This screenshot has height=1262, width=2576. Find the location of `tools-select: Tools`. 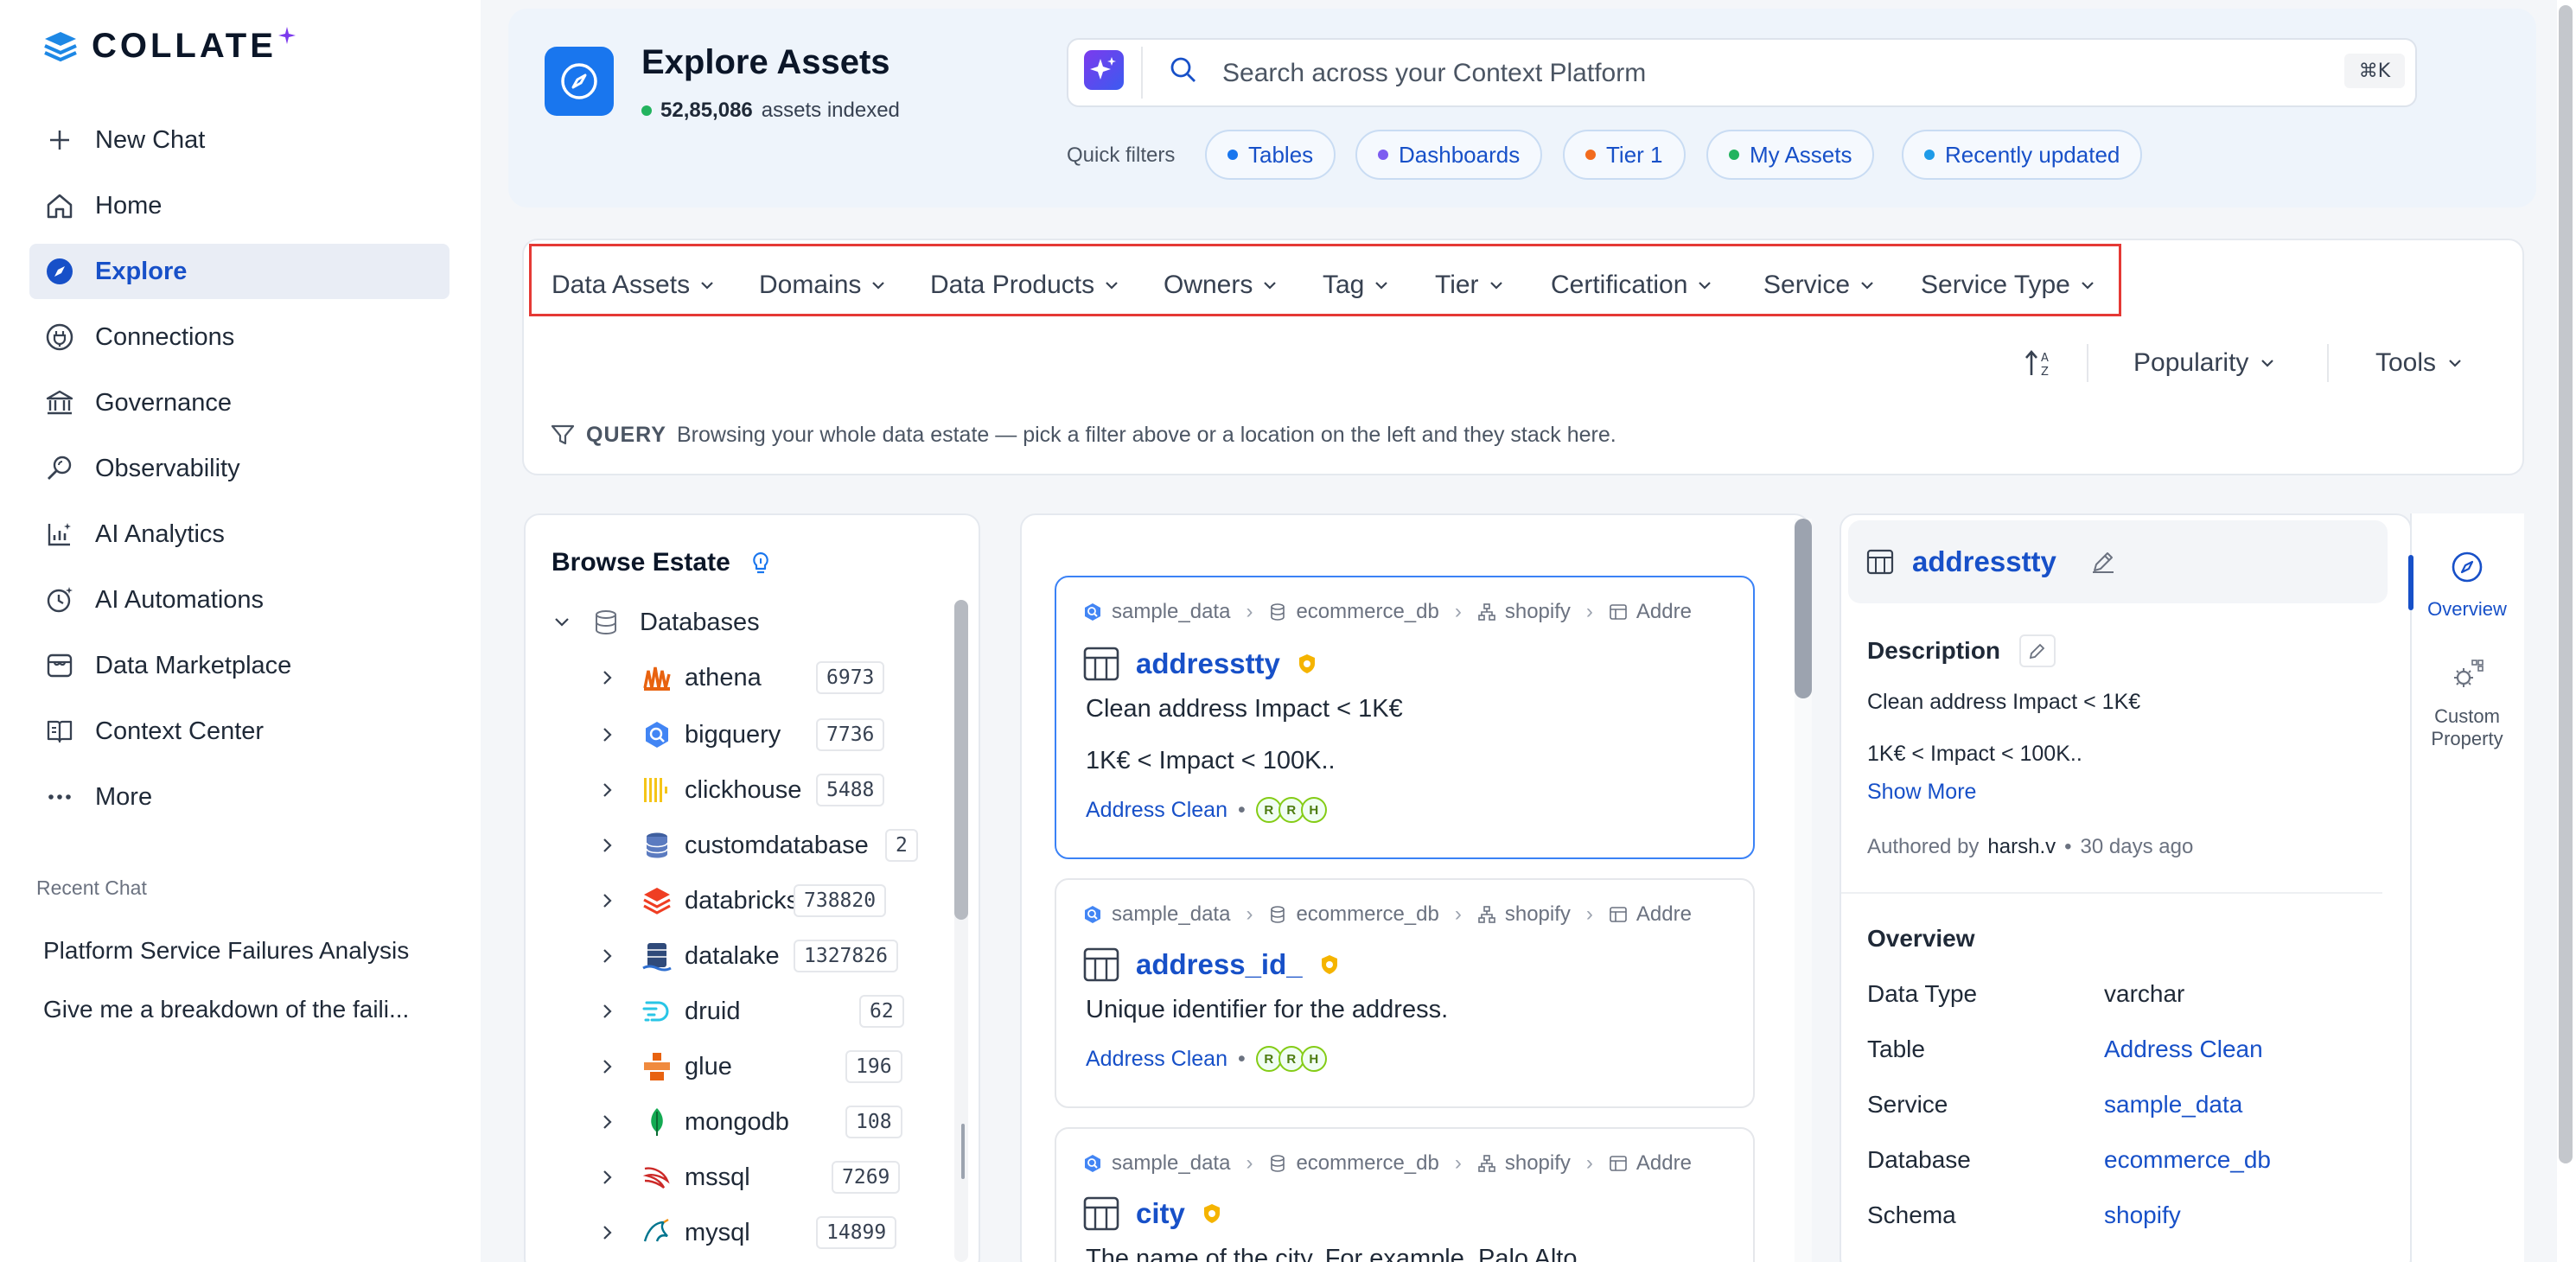

tools-select: Tools is located at coordinates (2419, 363).